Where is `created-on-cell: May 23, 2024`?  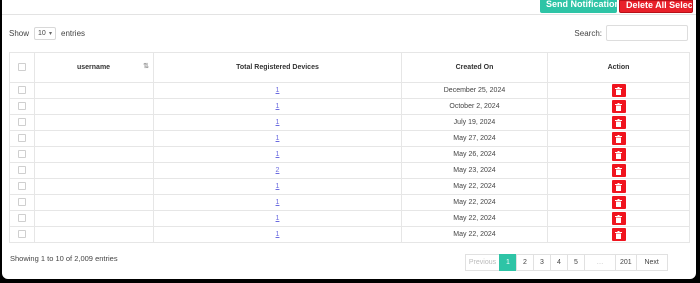
created-on-cell: May 23, 2024 is located at coordinates (474, 170).